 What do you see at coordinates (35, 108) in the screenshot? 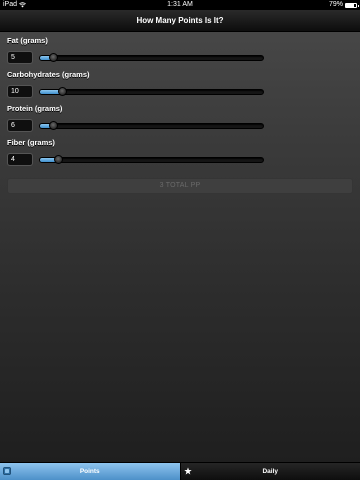
I see `protein-label: Protein (grams)` at bounding box center [35, 108].